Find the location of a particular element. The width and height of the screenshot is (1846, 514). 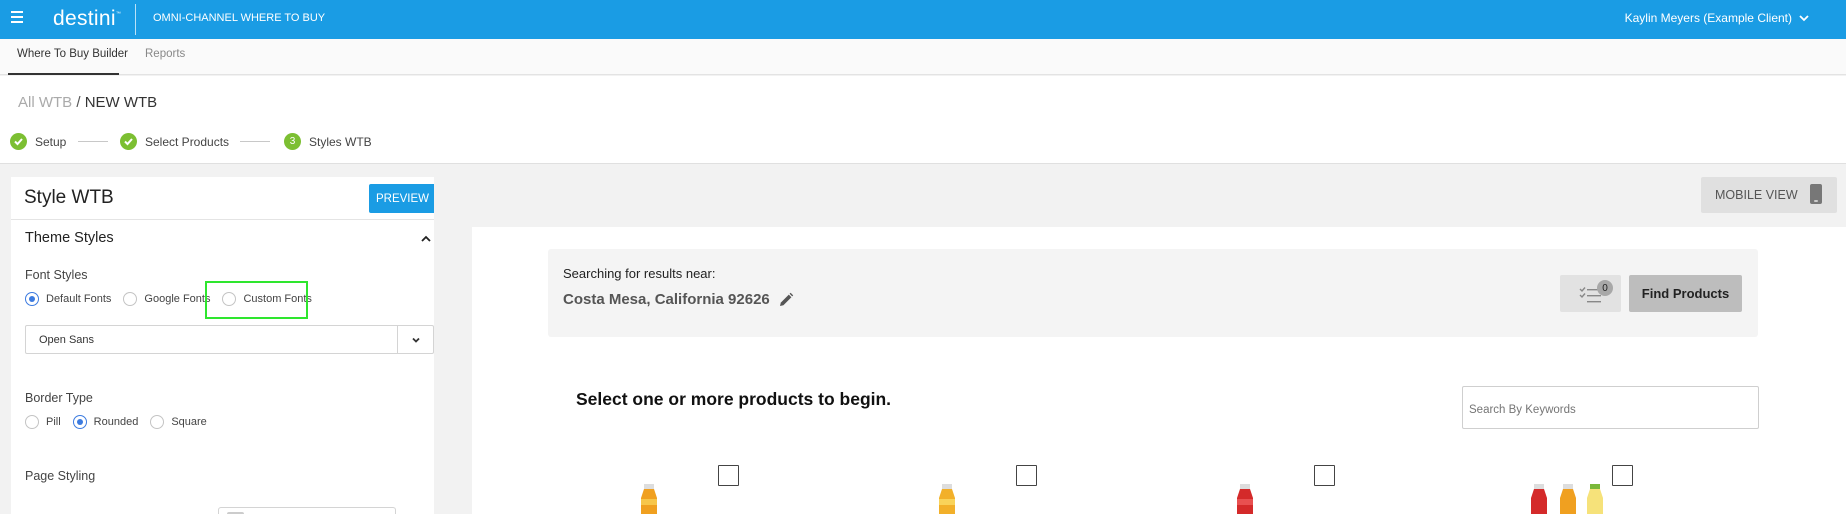

near-label: Searching for results near: is located at coordinates (639, 273).